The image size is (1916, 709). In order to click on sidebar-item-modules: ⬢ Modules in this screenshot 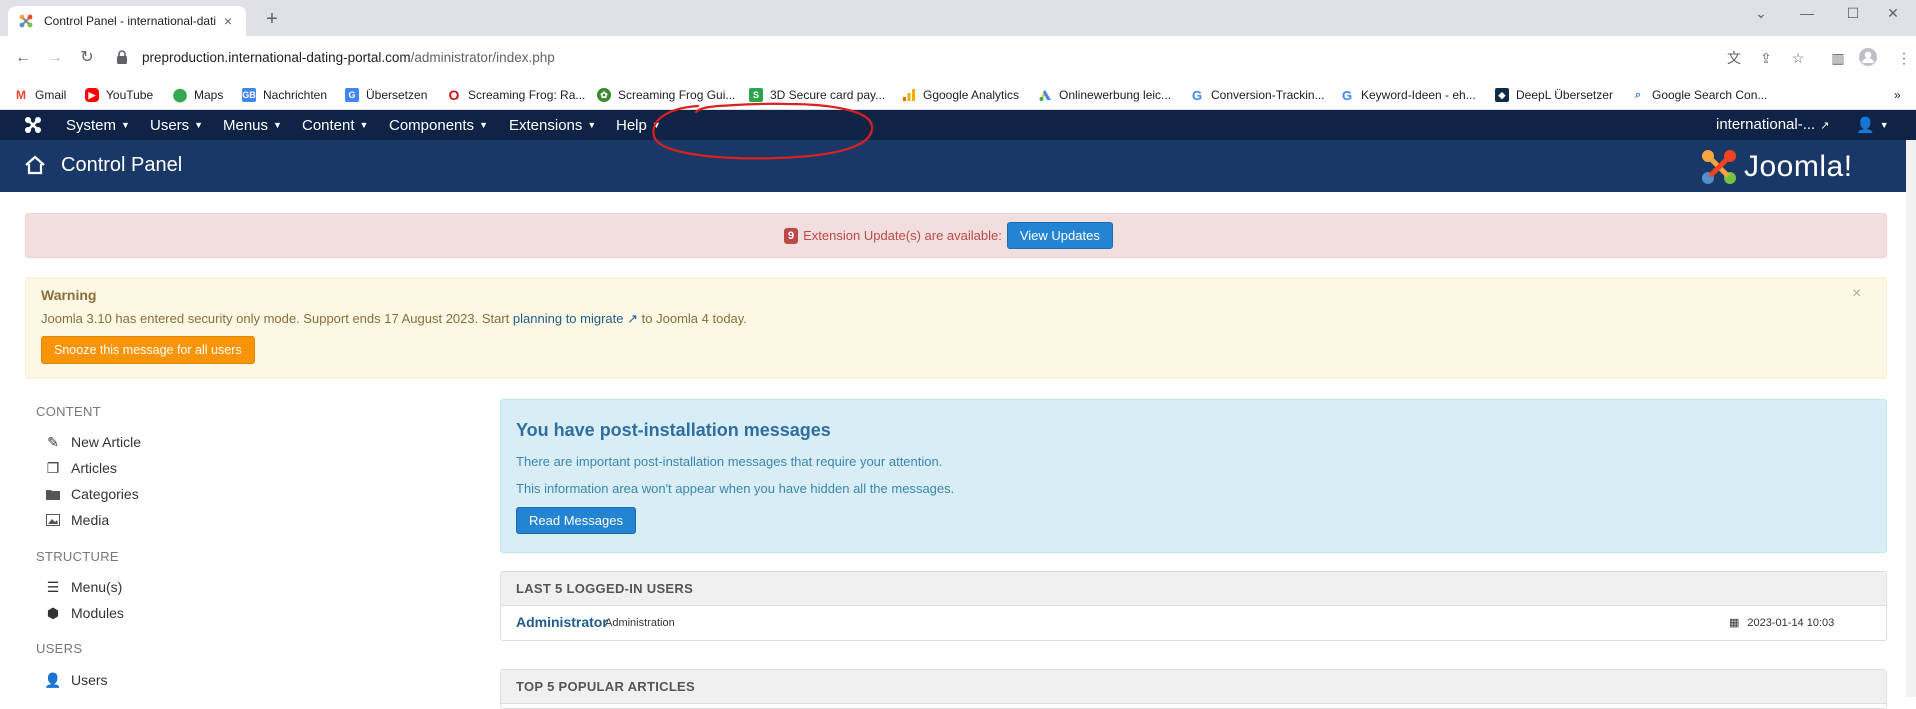, I will do `click(84, 613)`.